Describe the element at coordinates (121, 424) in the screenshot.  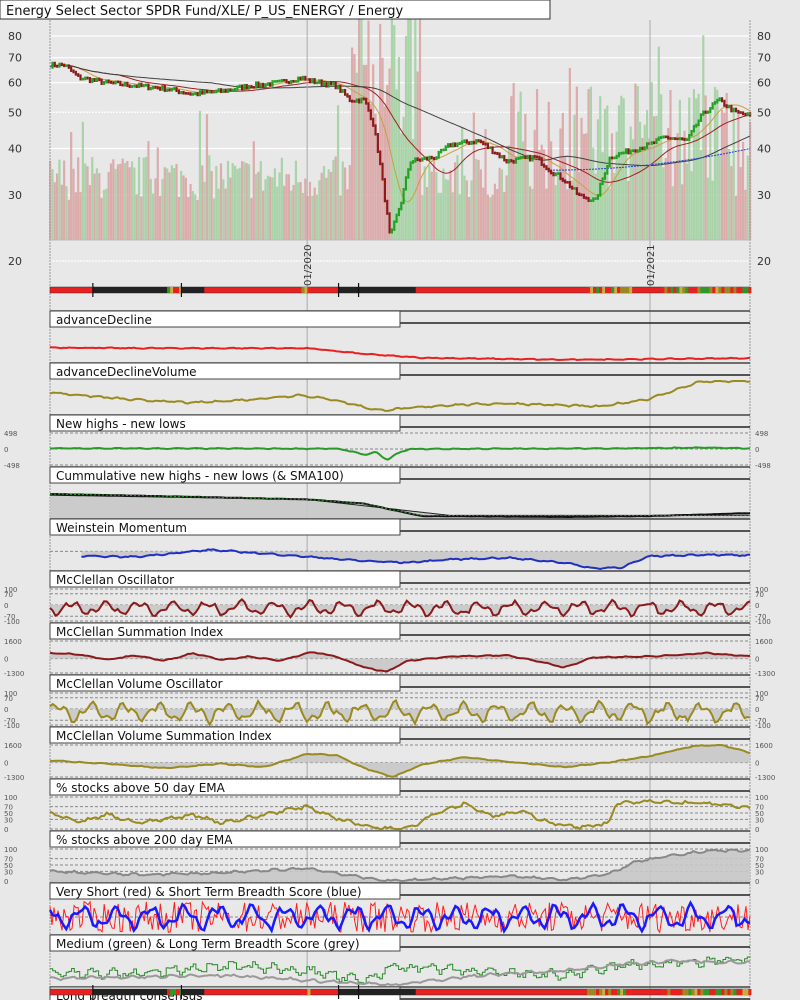
I see `panel-title: New highs - new lows` at that location.